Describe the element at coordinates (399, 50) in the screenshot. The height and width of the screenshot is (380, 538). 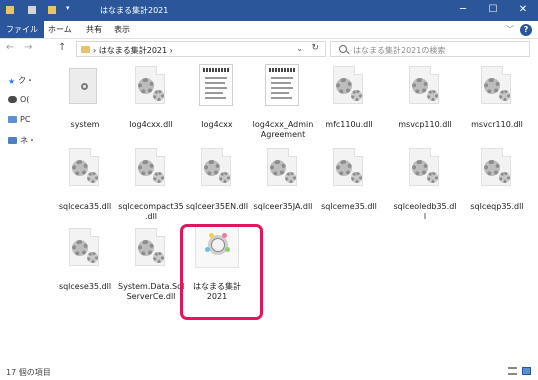
I see `search-input: はなまる集計2021の検索` at that location.